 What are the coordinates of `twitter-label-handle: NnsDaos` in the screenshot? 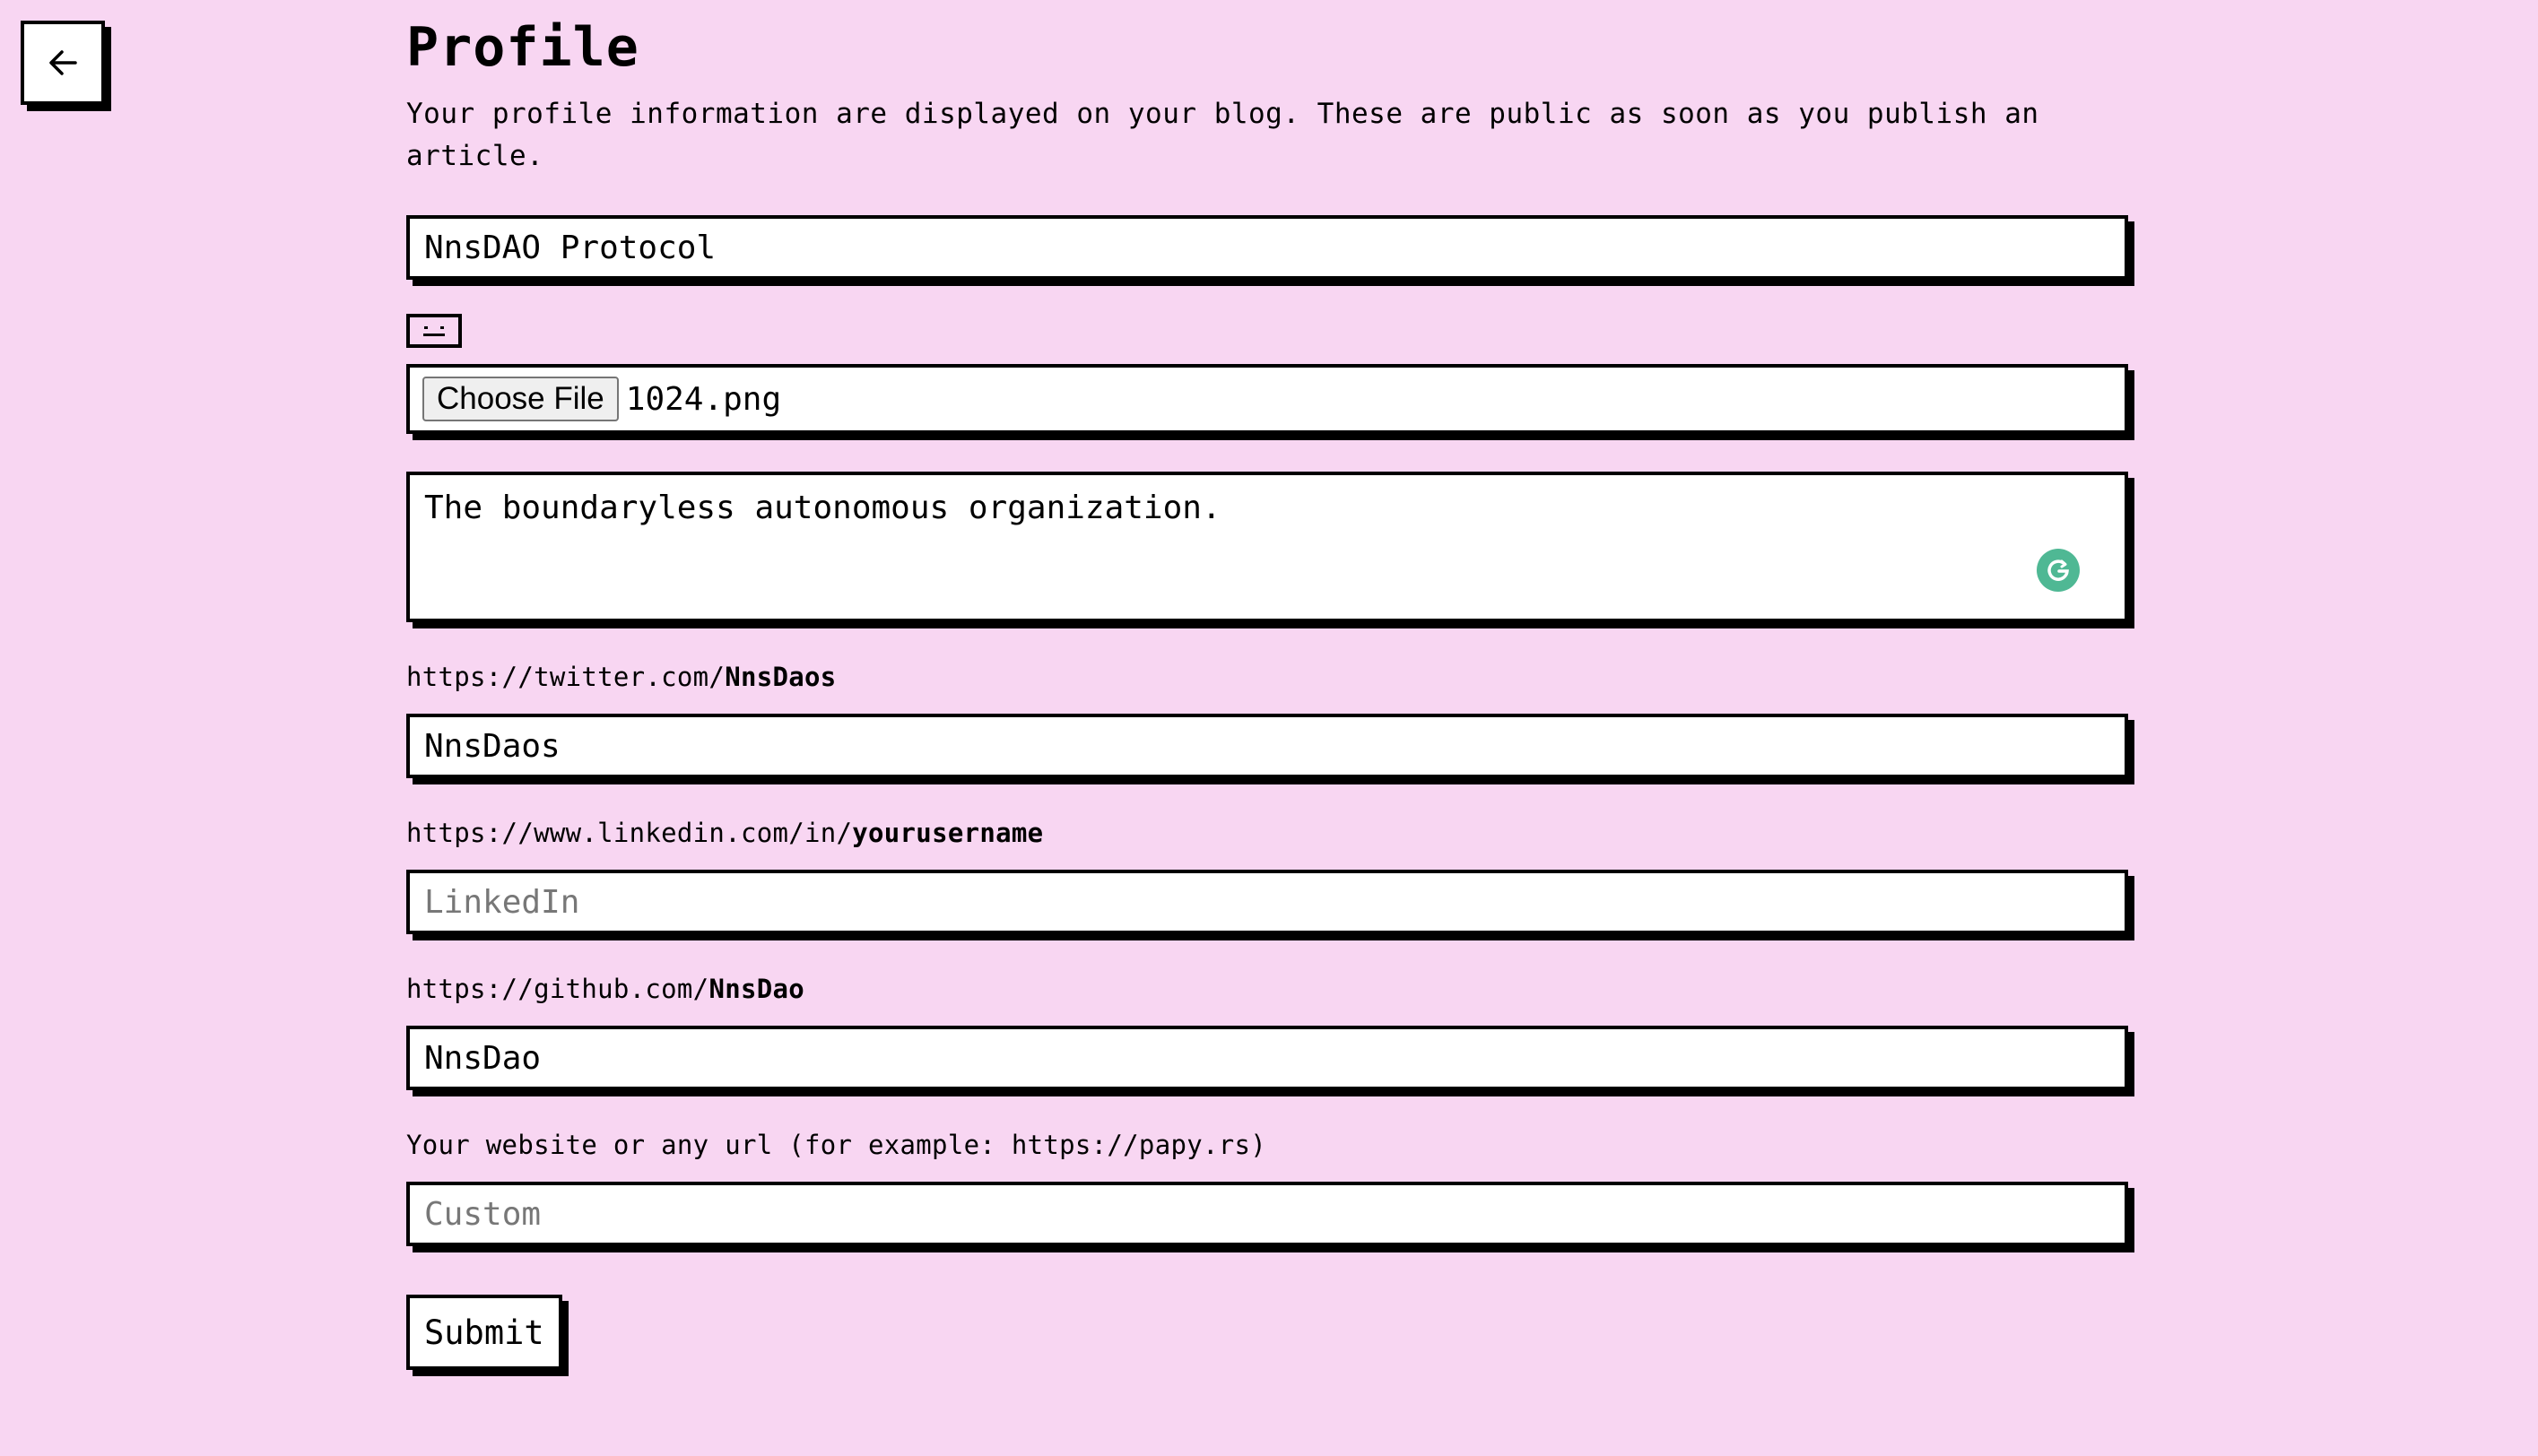 It's located at (781, 677).